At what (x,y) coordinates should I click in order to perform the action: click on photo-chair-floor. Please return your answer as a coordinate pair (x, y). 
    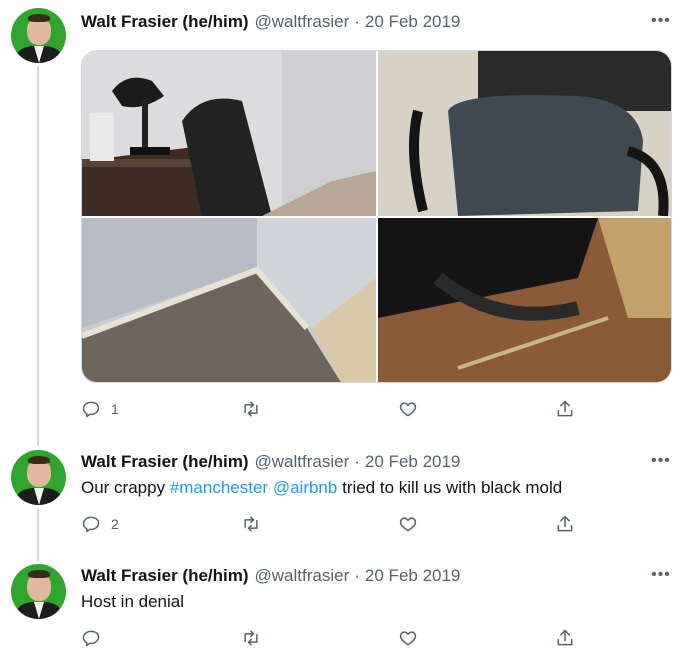
    Looking at the image, I should click on (524, 300).